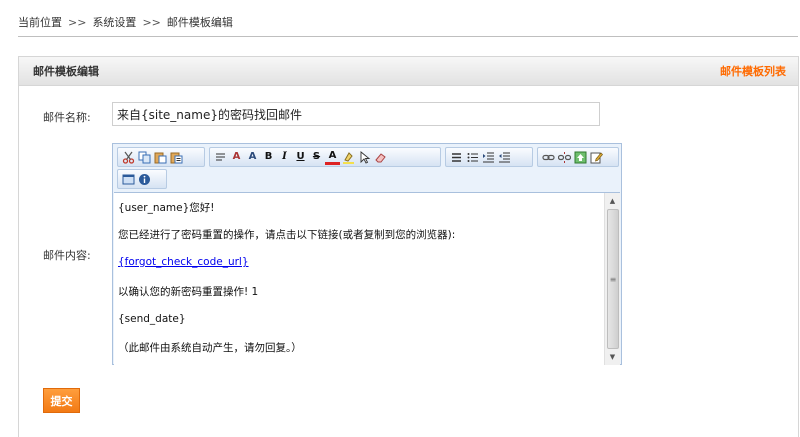 The image size is (800, 437). I want to click on font-size-icon: A, so click(252, 157).